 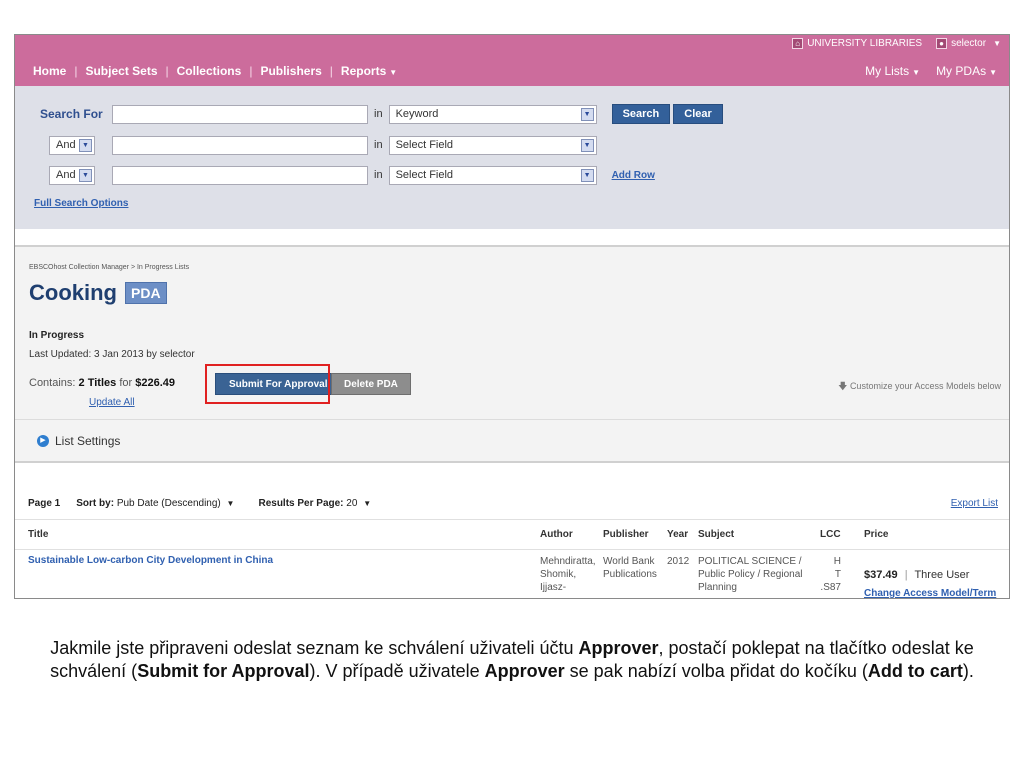 What do you see at coordinates (301, 503) in the screenshot?
I see `per-page-label: Results Per Page:` at bounding box center [301, 503].